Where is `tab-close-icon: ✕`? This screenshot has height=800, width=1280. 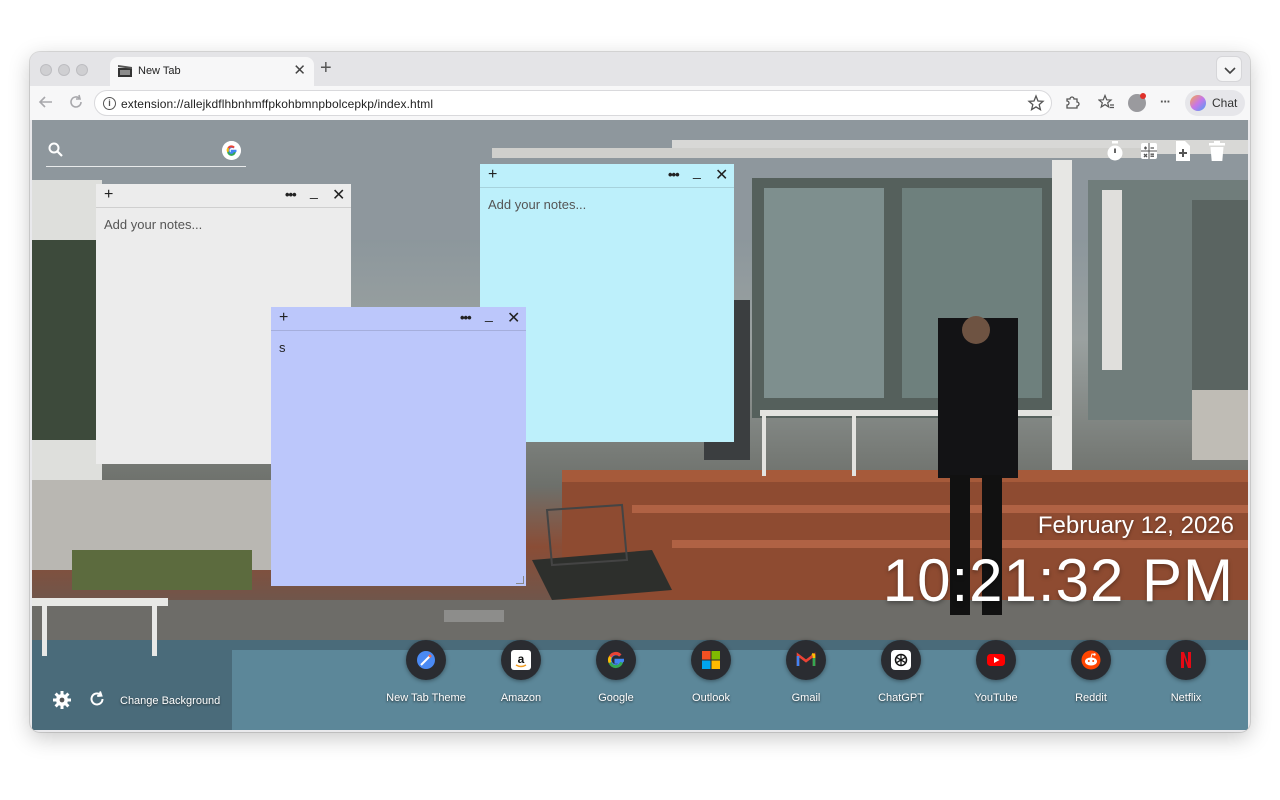 tab-close-icon: ✕ is located at coordinates (299, 71).